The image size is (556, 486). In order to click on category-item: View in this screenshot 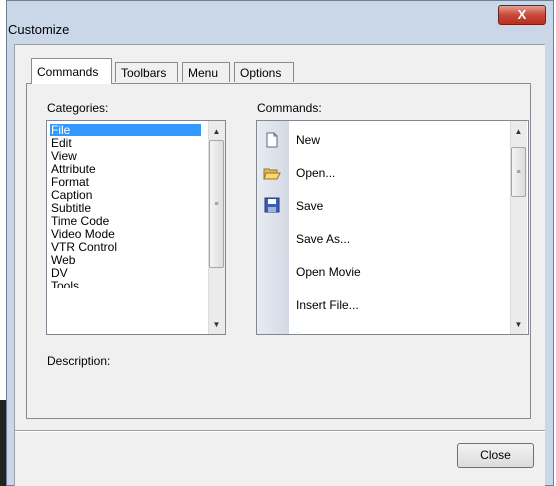, I will do `click(64, 156)`.